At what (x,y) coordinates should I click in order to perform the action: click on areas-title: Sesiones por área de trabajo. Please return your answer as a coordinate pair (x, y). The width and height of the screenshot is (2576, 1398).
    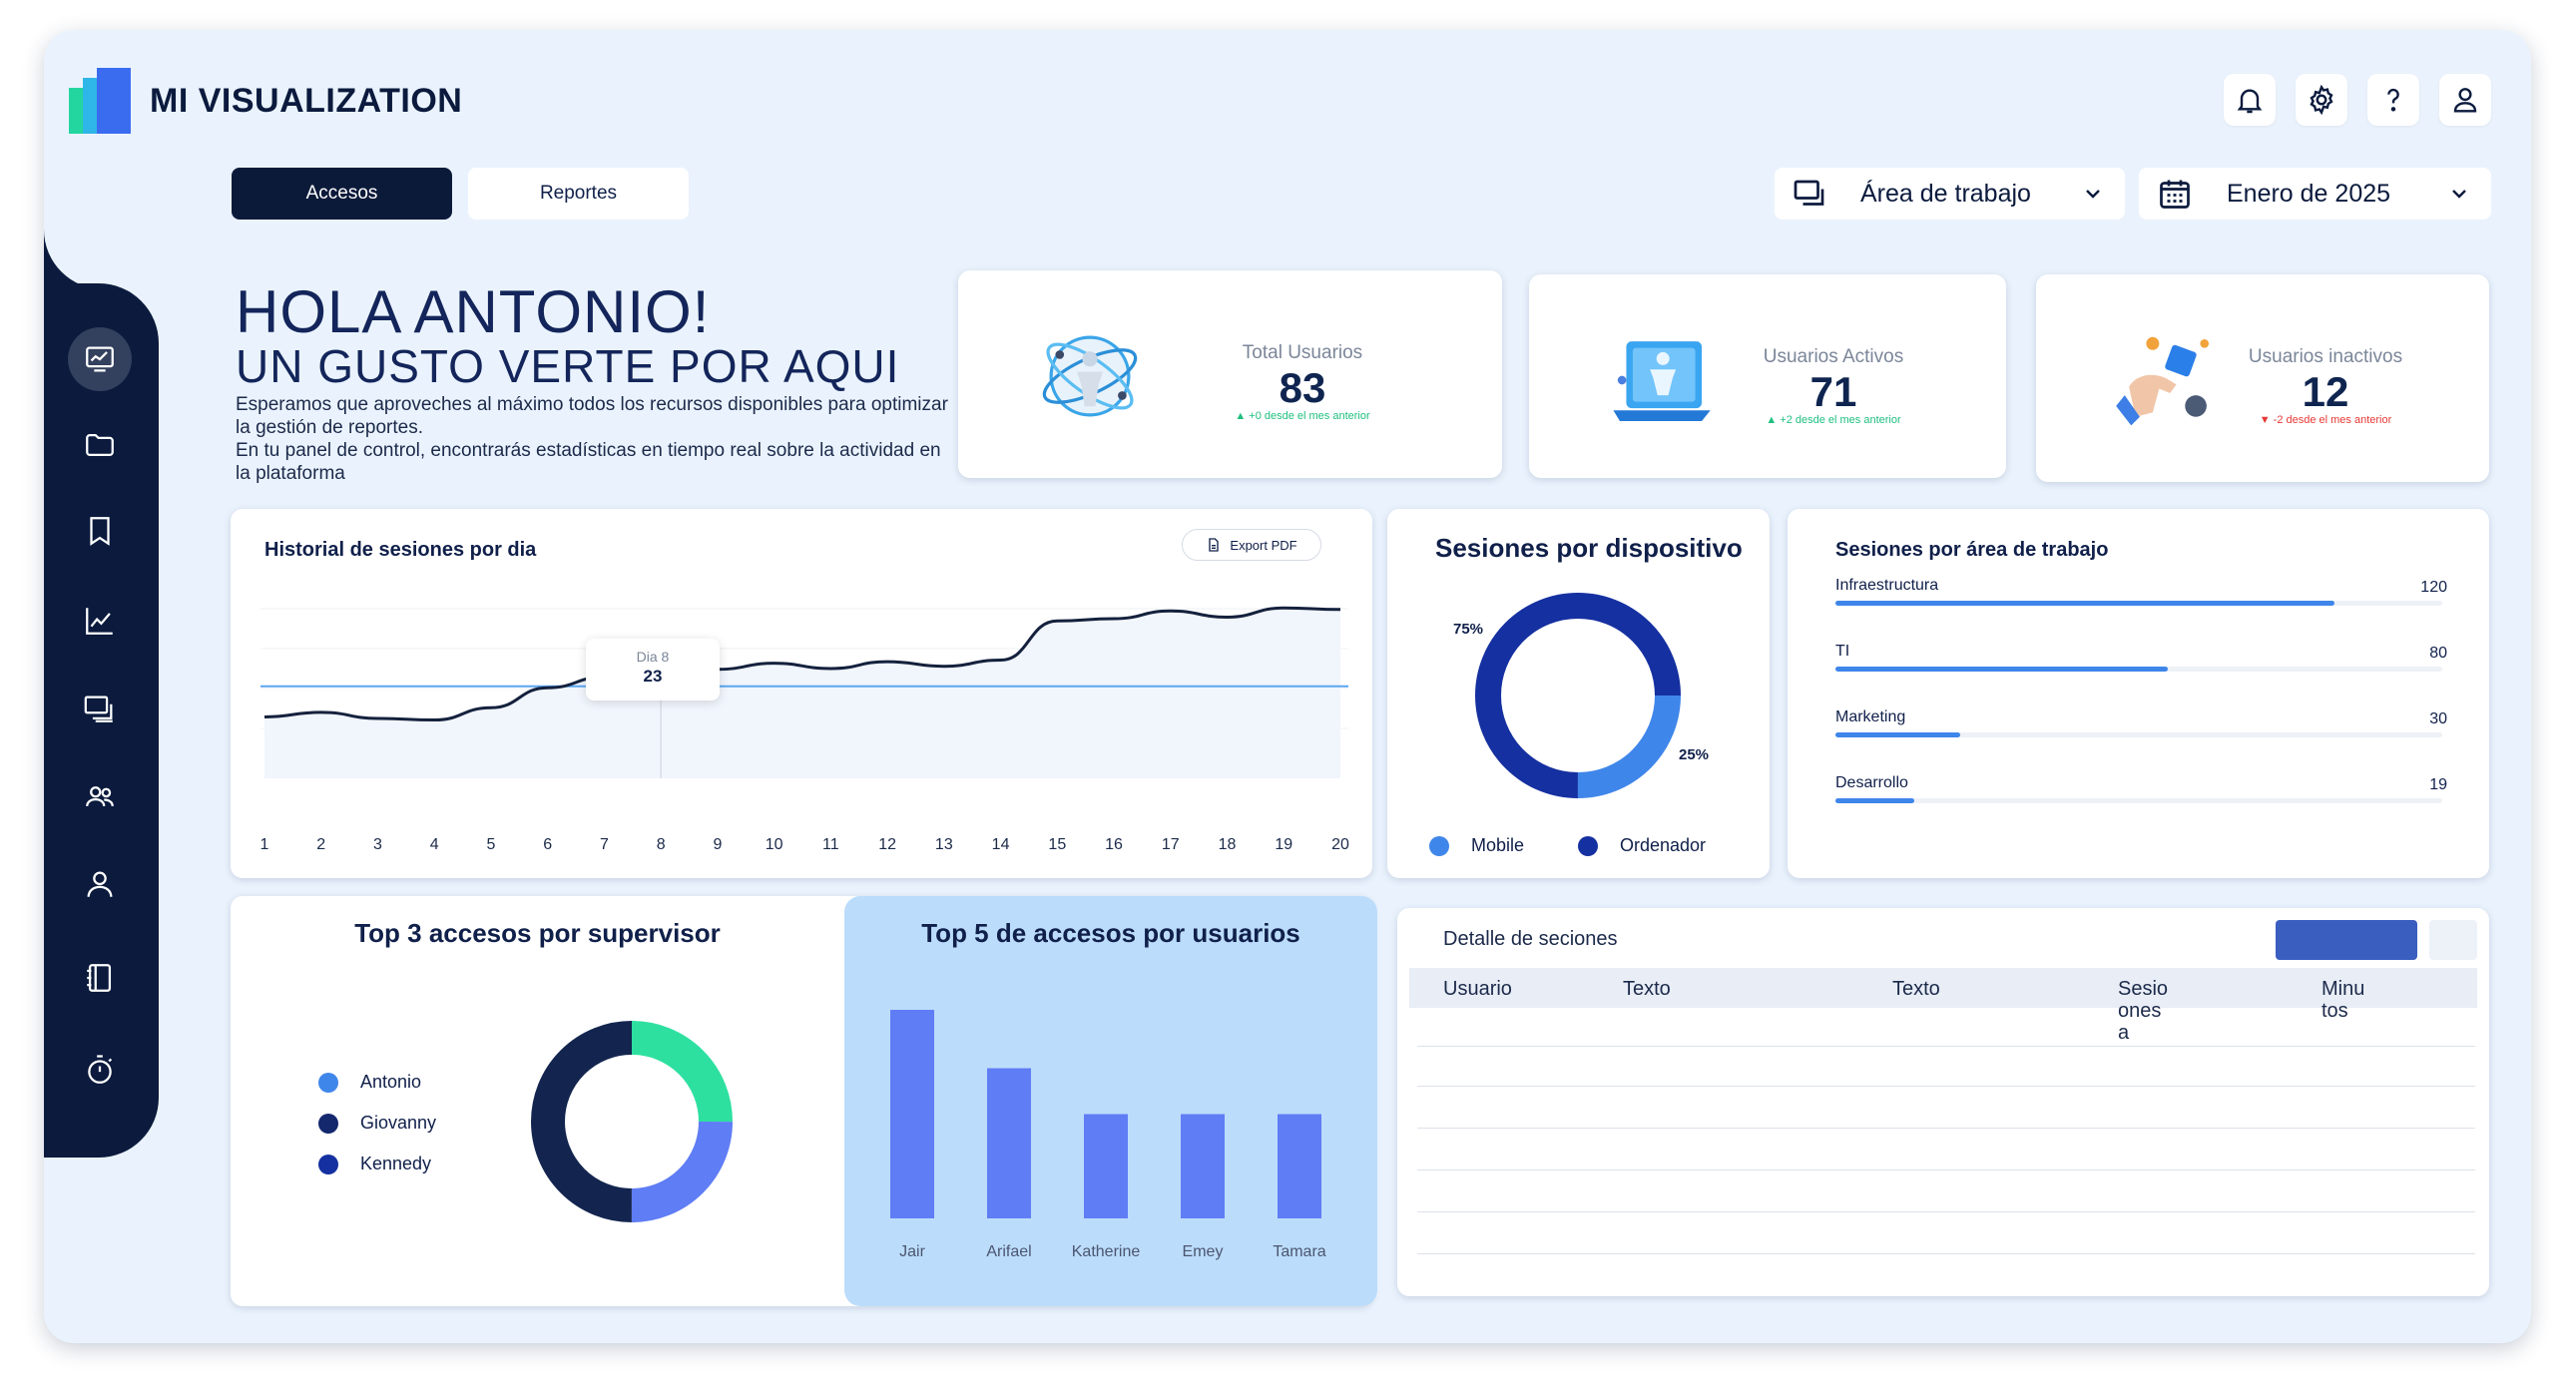
    Looking at the image, I should click on (1972, 550).